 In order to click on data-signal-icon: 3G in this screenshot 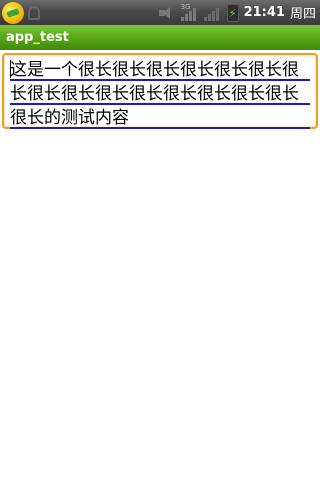, I will do `click(189, 11)`.